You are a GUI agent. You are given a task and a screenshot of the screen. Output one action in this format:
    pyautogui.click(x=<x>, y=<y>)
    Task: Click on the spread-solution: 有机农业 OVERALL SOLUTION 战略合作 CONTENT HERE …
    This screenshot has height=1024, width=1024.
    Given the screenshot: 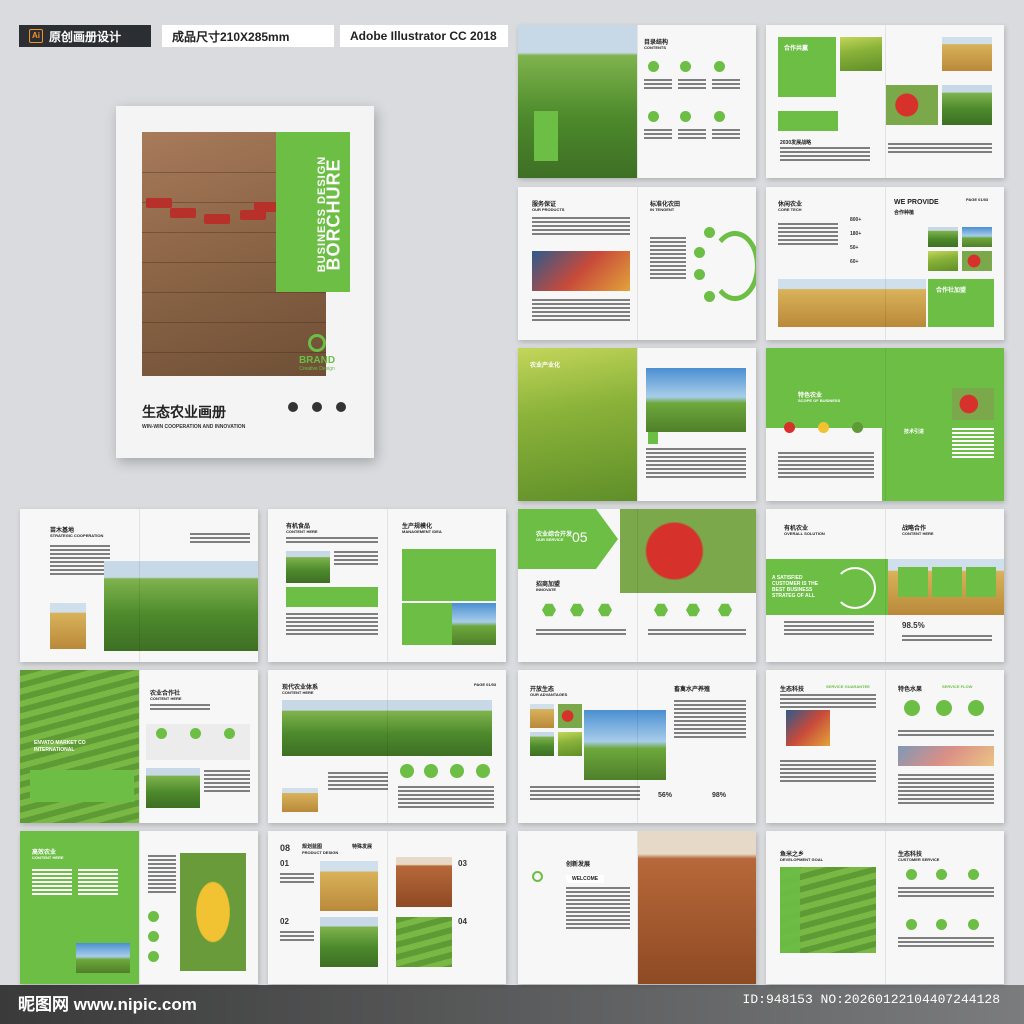 What is the action you would take?
    pyautogui.click(x=885, y=585)
    